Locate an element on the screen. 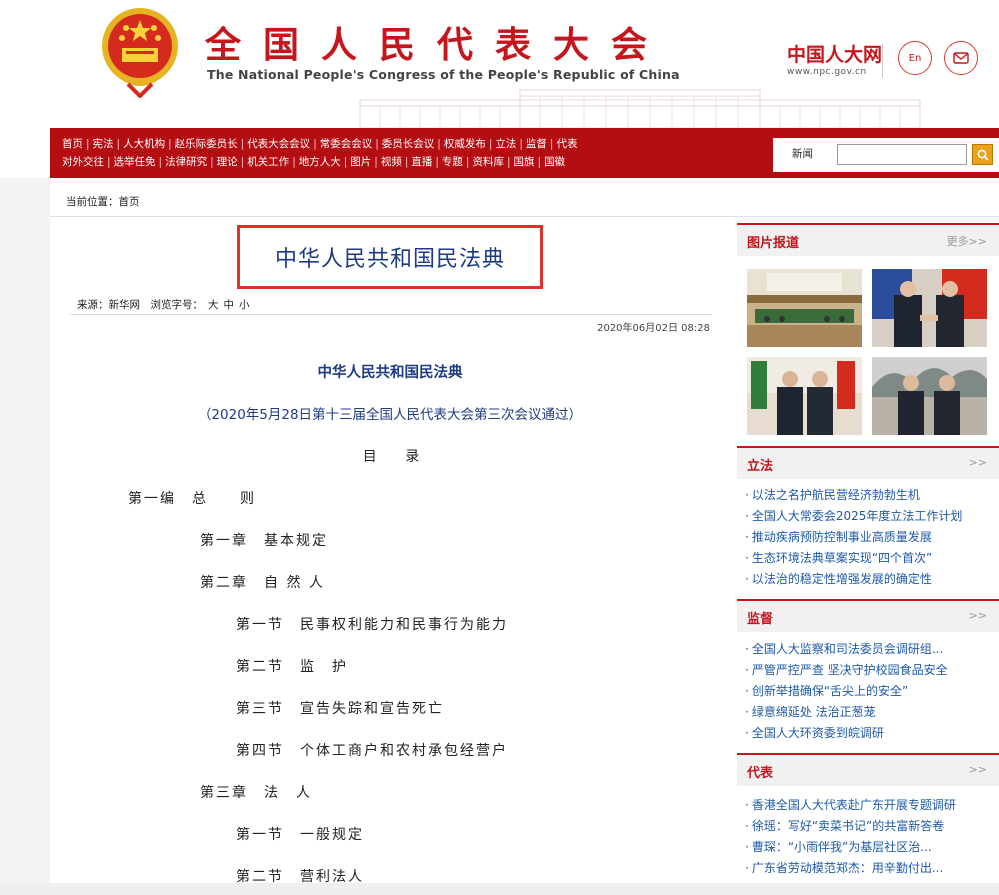 Image resolution: width=999 pixels, height=895 pixels. photo-report-title: 图片报道 is located at coordinates (773, 241).